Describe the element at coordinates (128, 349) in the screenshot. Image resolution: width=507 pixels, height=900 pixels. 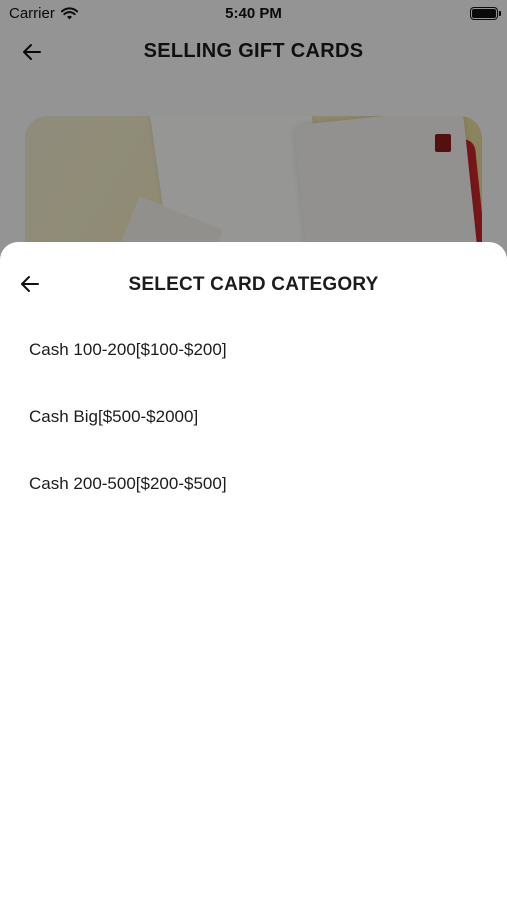
I see `category-item-label: Cash 100-200[$100-$200]` at that location.